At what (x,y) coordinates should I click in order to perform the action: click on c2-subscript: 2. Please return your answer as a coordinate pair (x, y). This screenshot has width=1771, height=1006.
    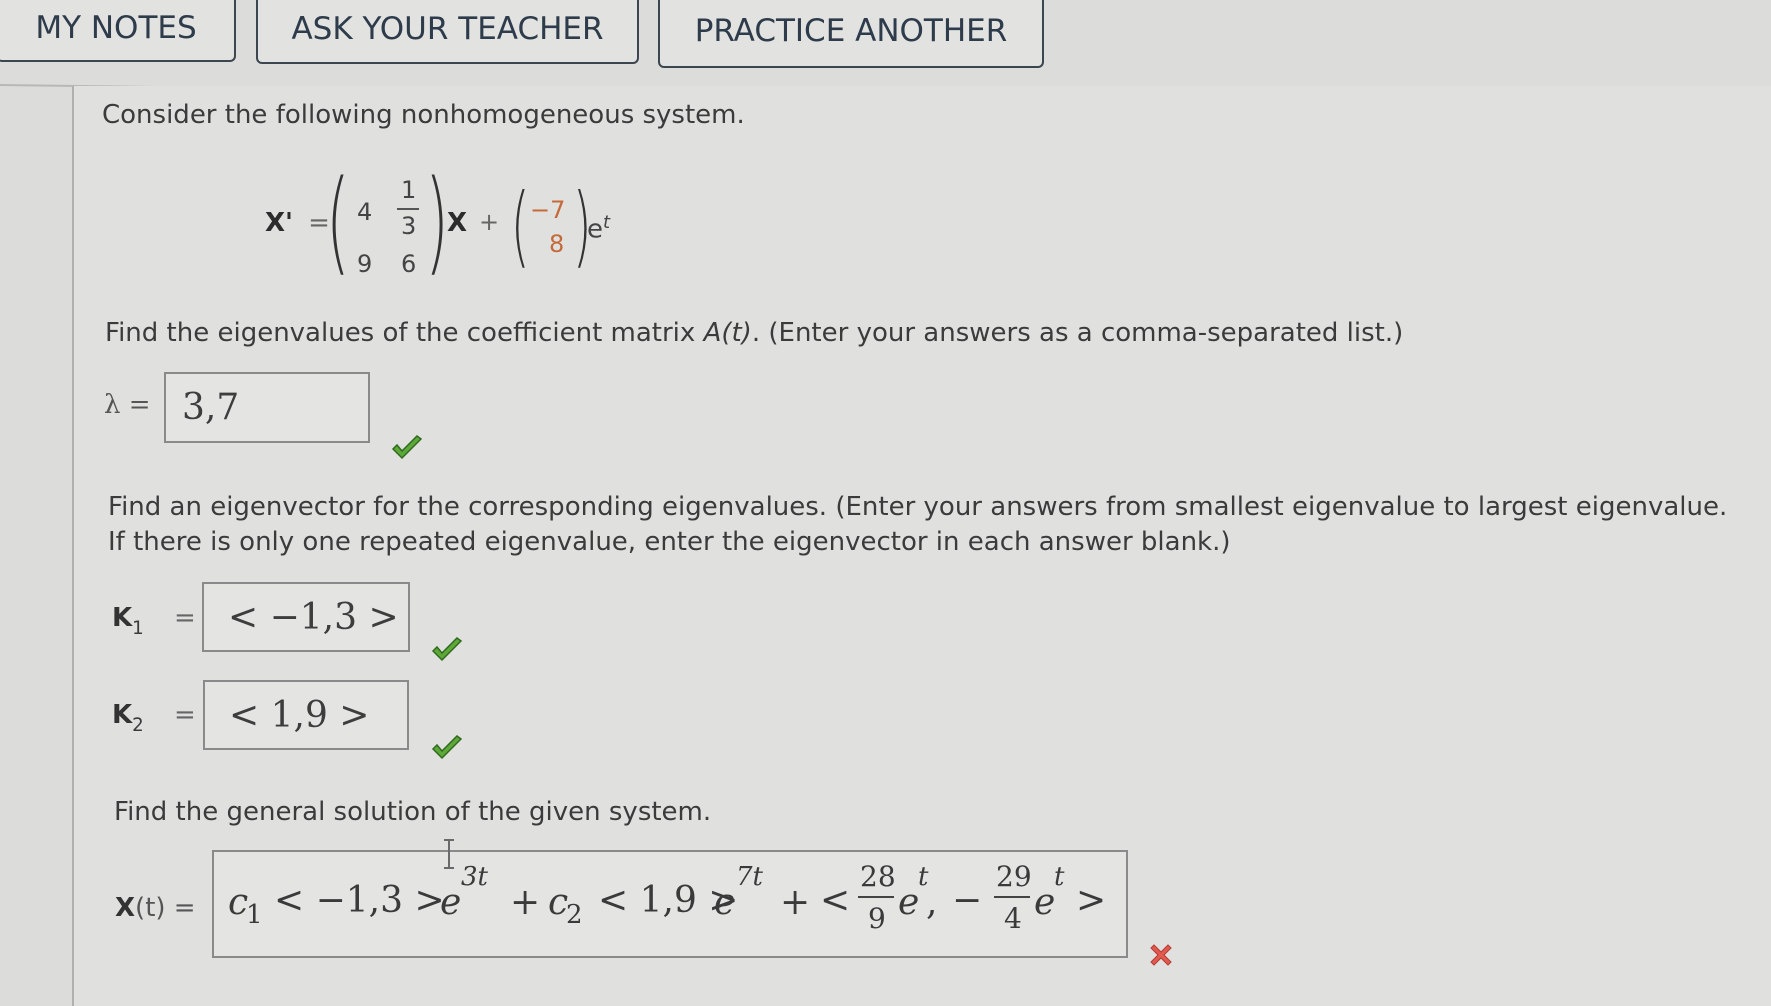
    Looking at the image, I should click on (574, 915).